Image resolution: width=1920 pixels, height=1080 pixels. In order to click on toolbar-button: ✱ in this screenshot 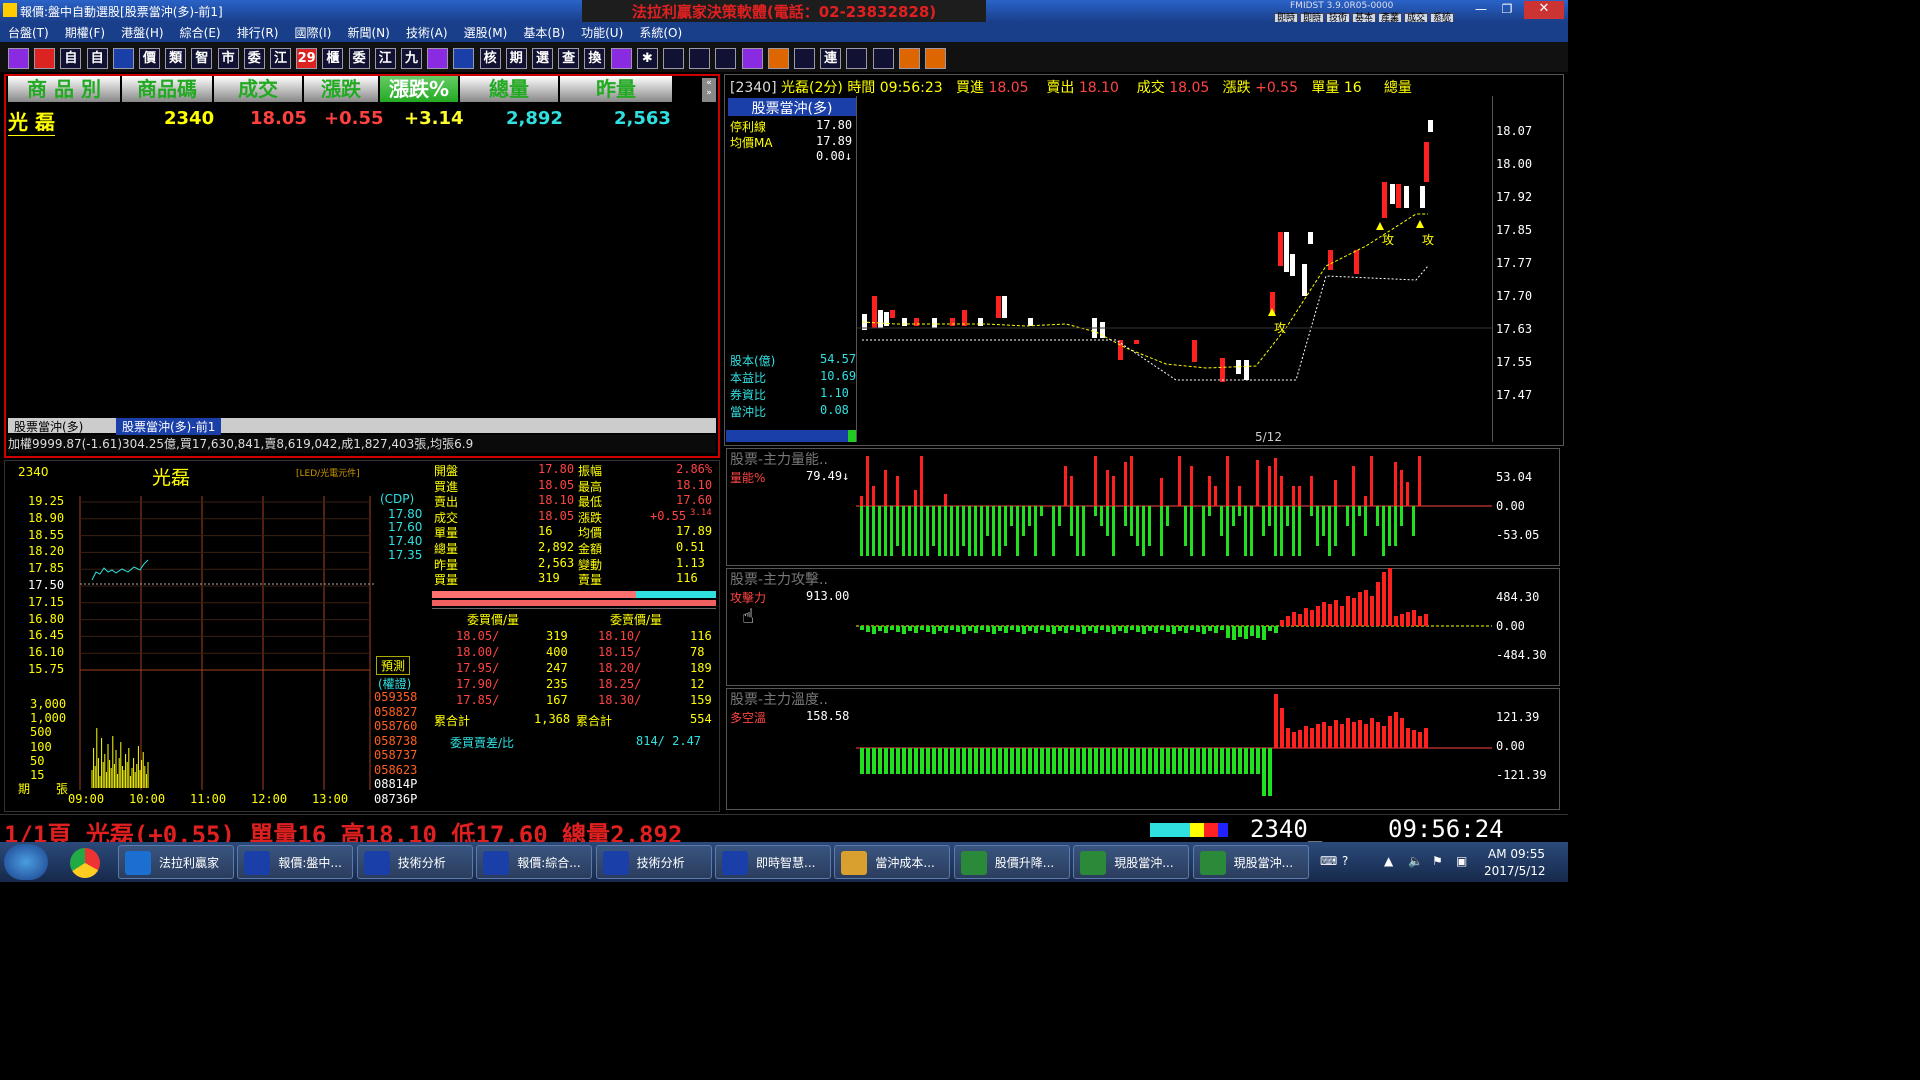, I will do `click(647, 58)`.